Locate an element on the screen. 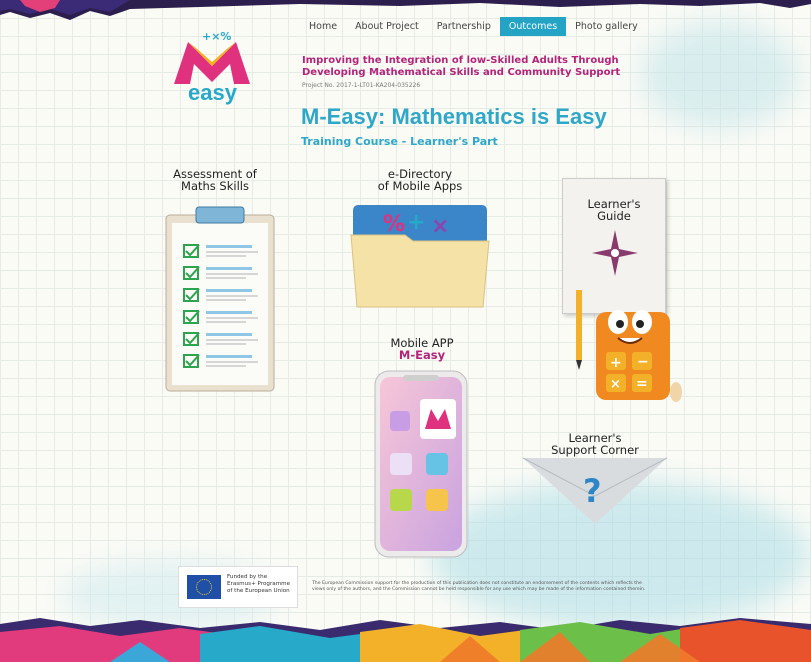 The image size is (811, 662). eu-line-1: Funded by the is located at coordinates (247, 577).